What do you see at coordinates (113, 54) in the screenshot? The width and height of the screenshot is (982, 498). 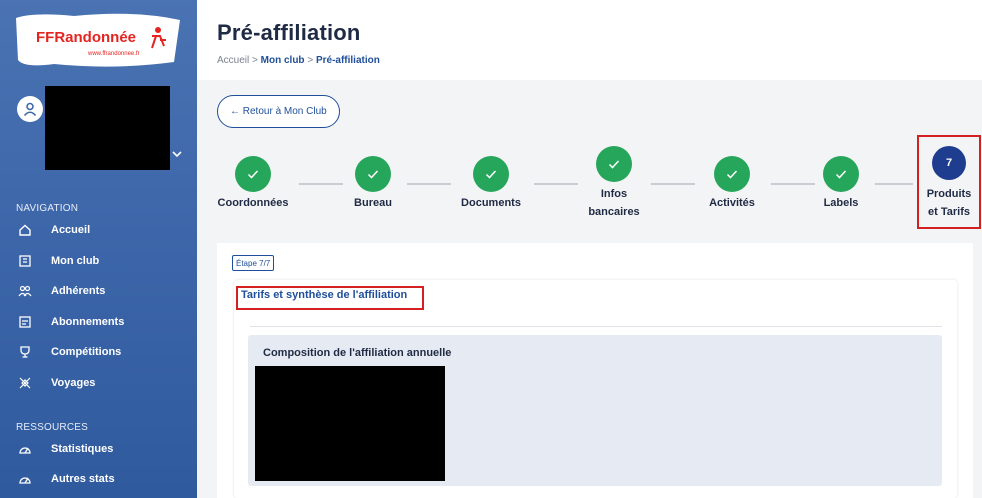 I see `svg-text: www.ffrandonnee.fr` at bounding box center [113, 54].